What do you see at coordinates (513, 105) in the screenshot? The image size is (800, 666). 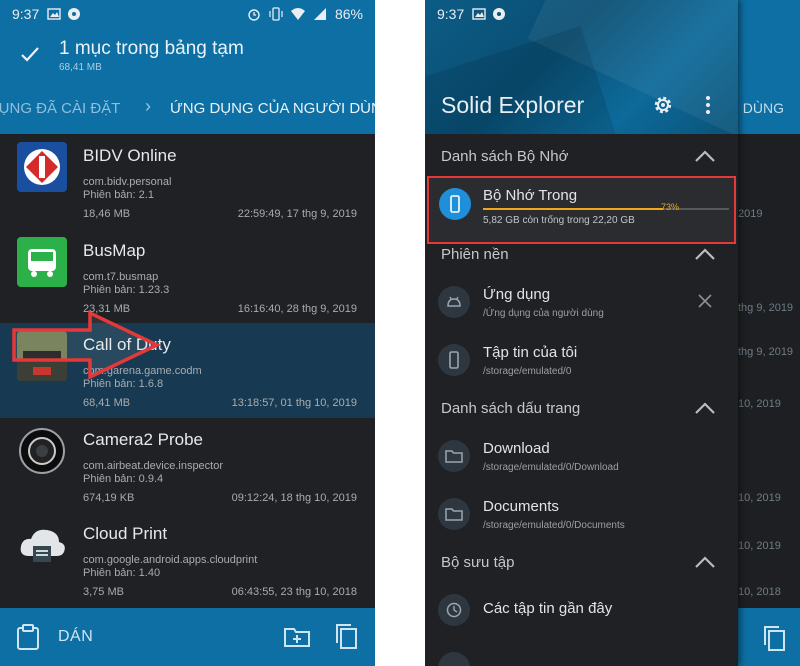 I see `app-title: Solid Explorer` at bounding box center [513, 105].